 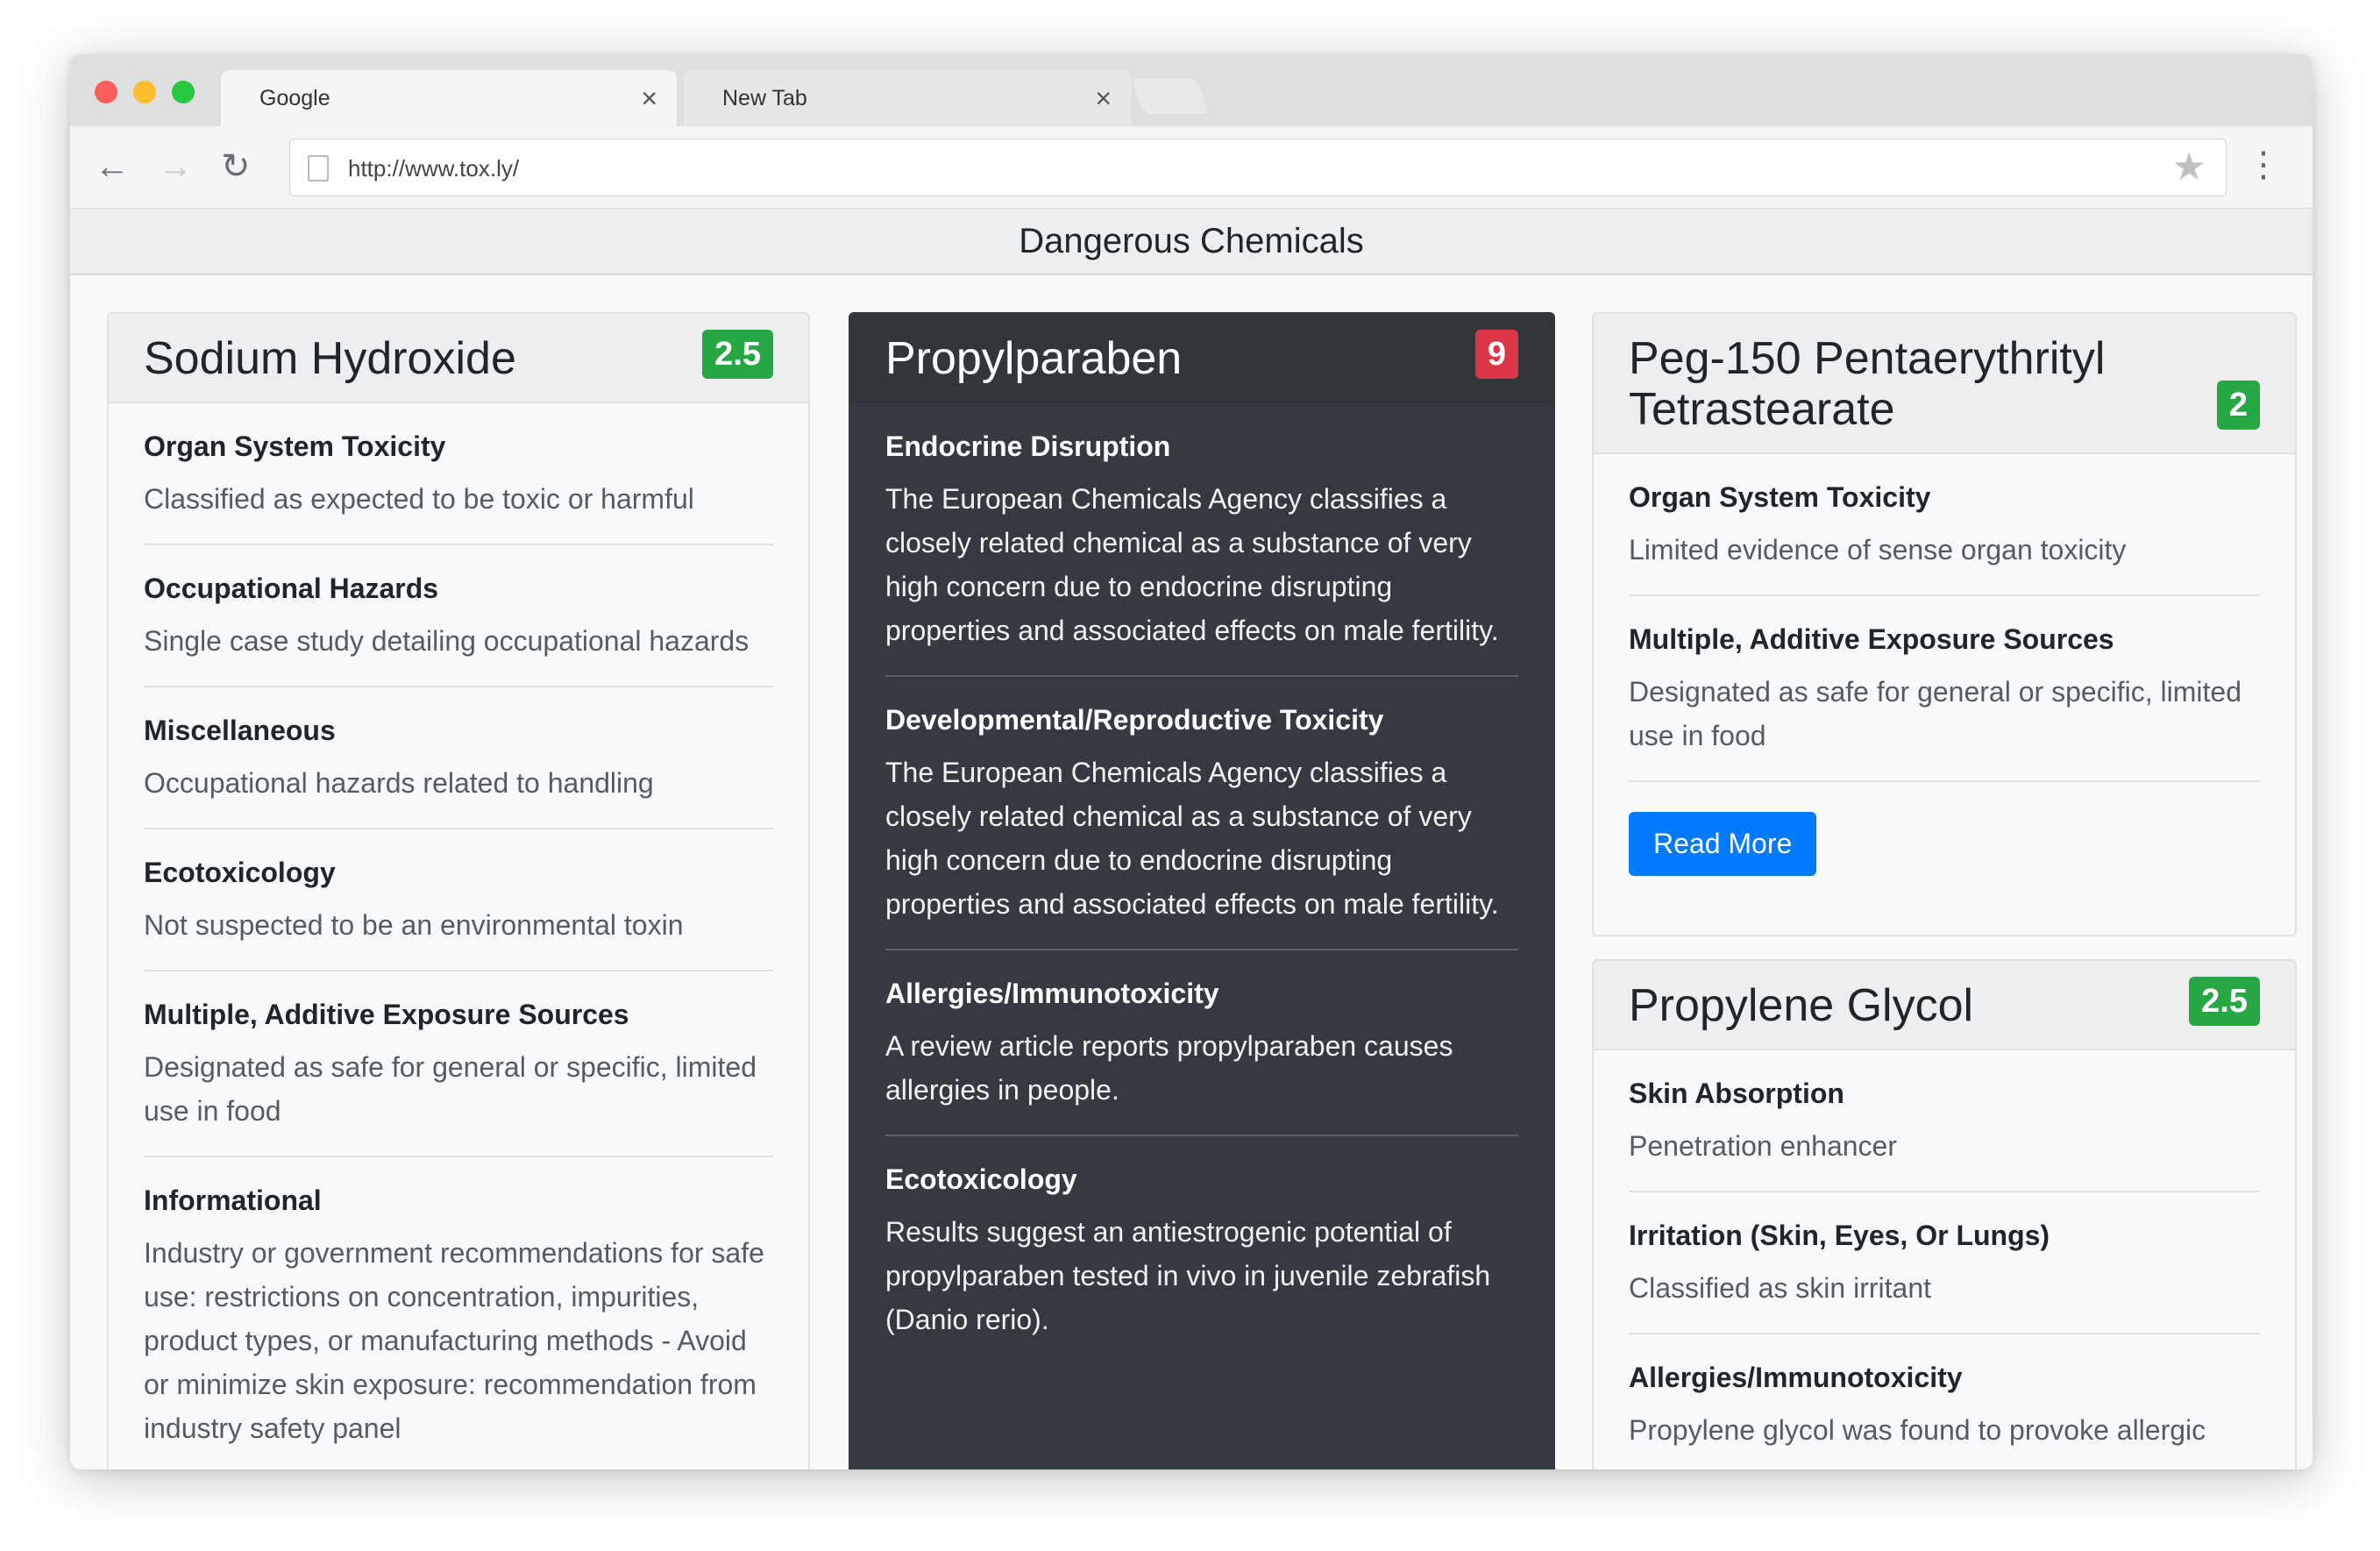 I want to click on tab-label: New Tab, so click(x=764, y=98).